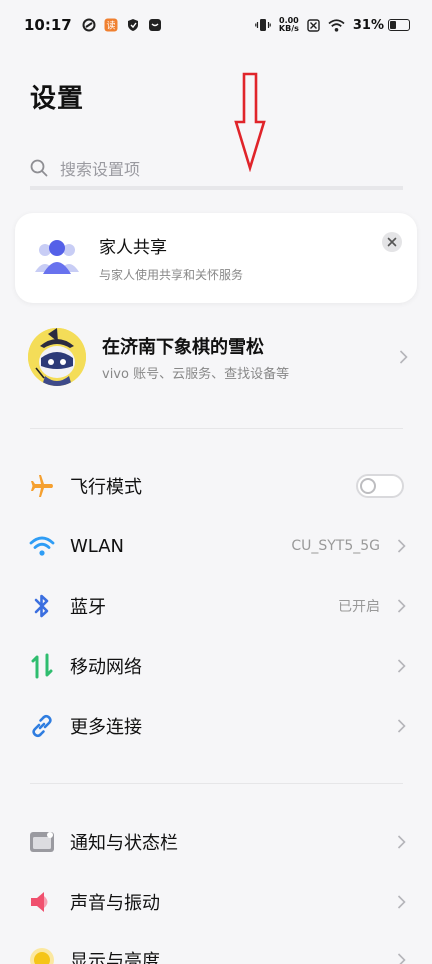 The image size is (432, 964). I want to click on notification-icon, so click(42, 842).